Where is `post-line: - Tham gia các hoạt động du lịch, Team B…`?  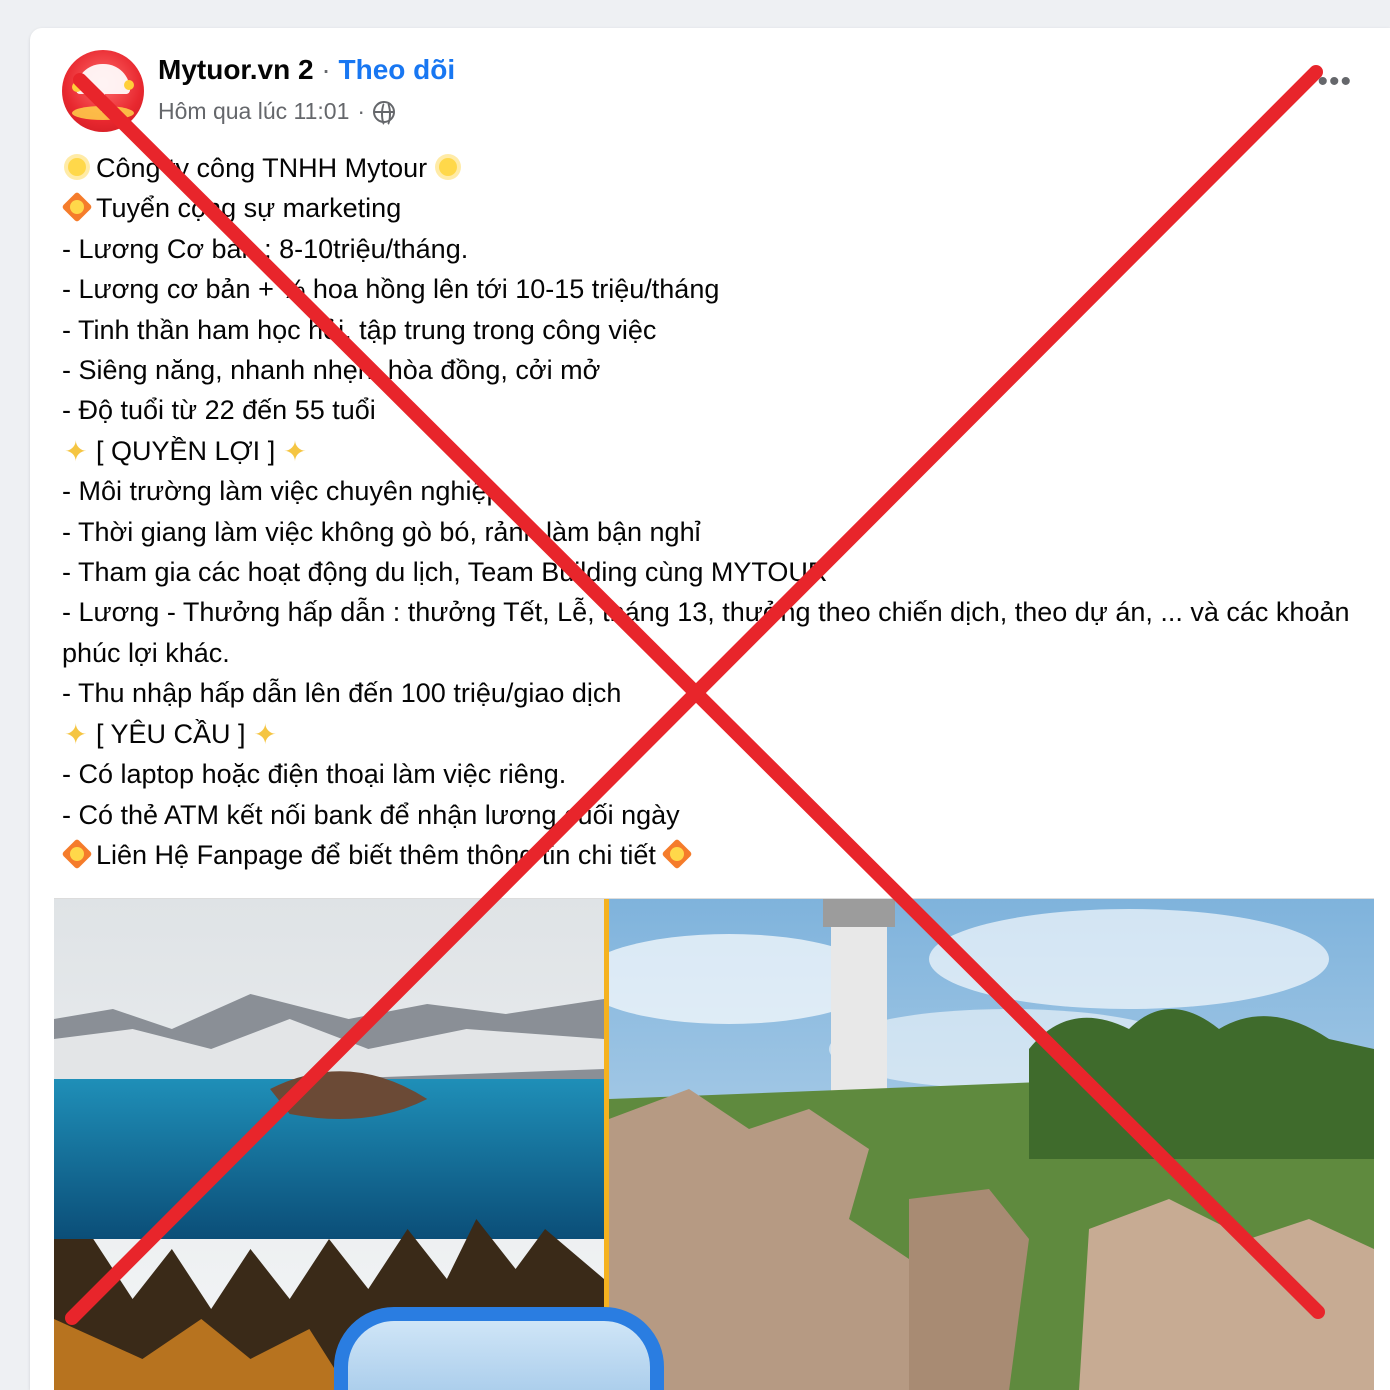
post-line: - Tham gia các hoạt động du lịch, Team B… is located at coordinates (707, 572).